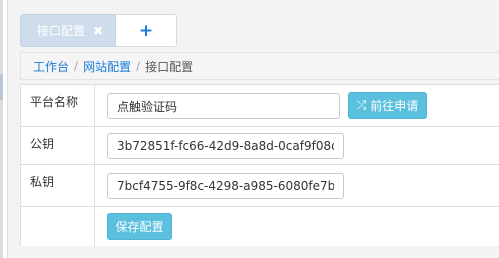 The image size is (499, 258). Describe the element at coordinates (58, 185) in the screenshot. I see `private-key-label: 私钥` at that location.